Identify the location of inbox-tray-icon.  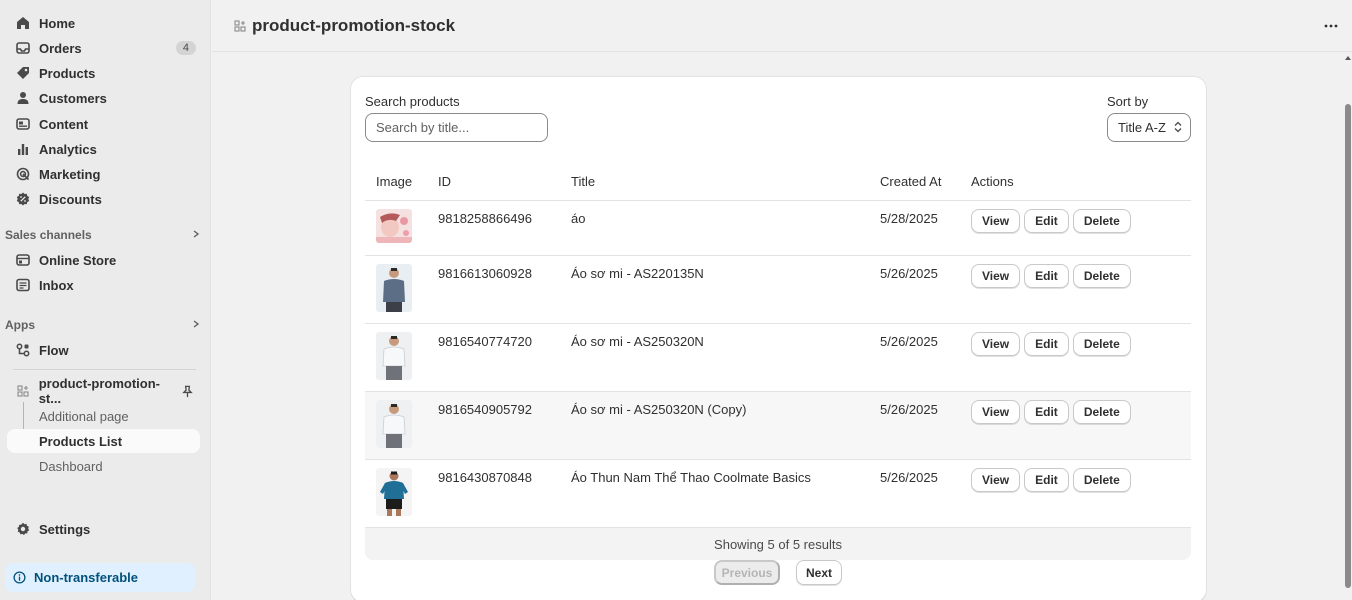
(23, 48).